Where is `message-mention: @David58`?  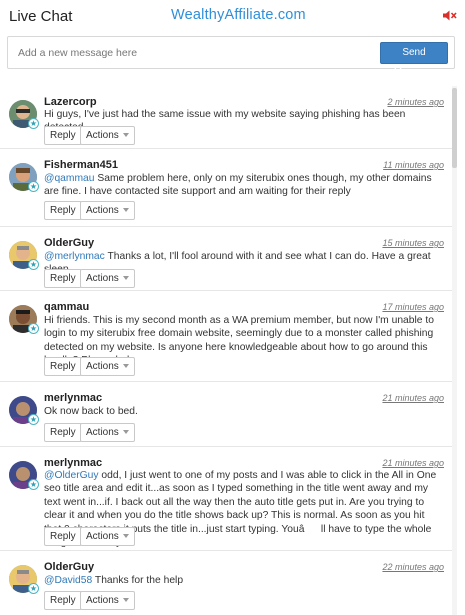 message-mention: @David58 is located at coordinates (68, 580).